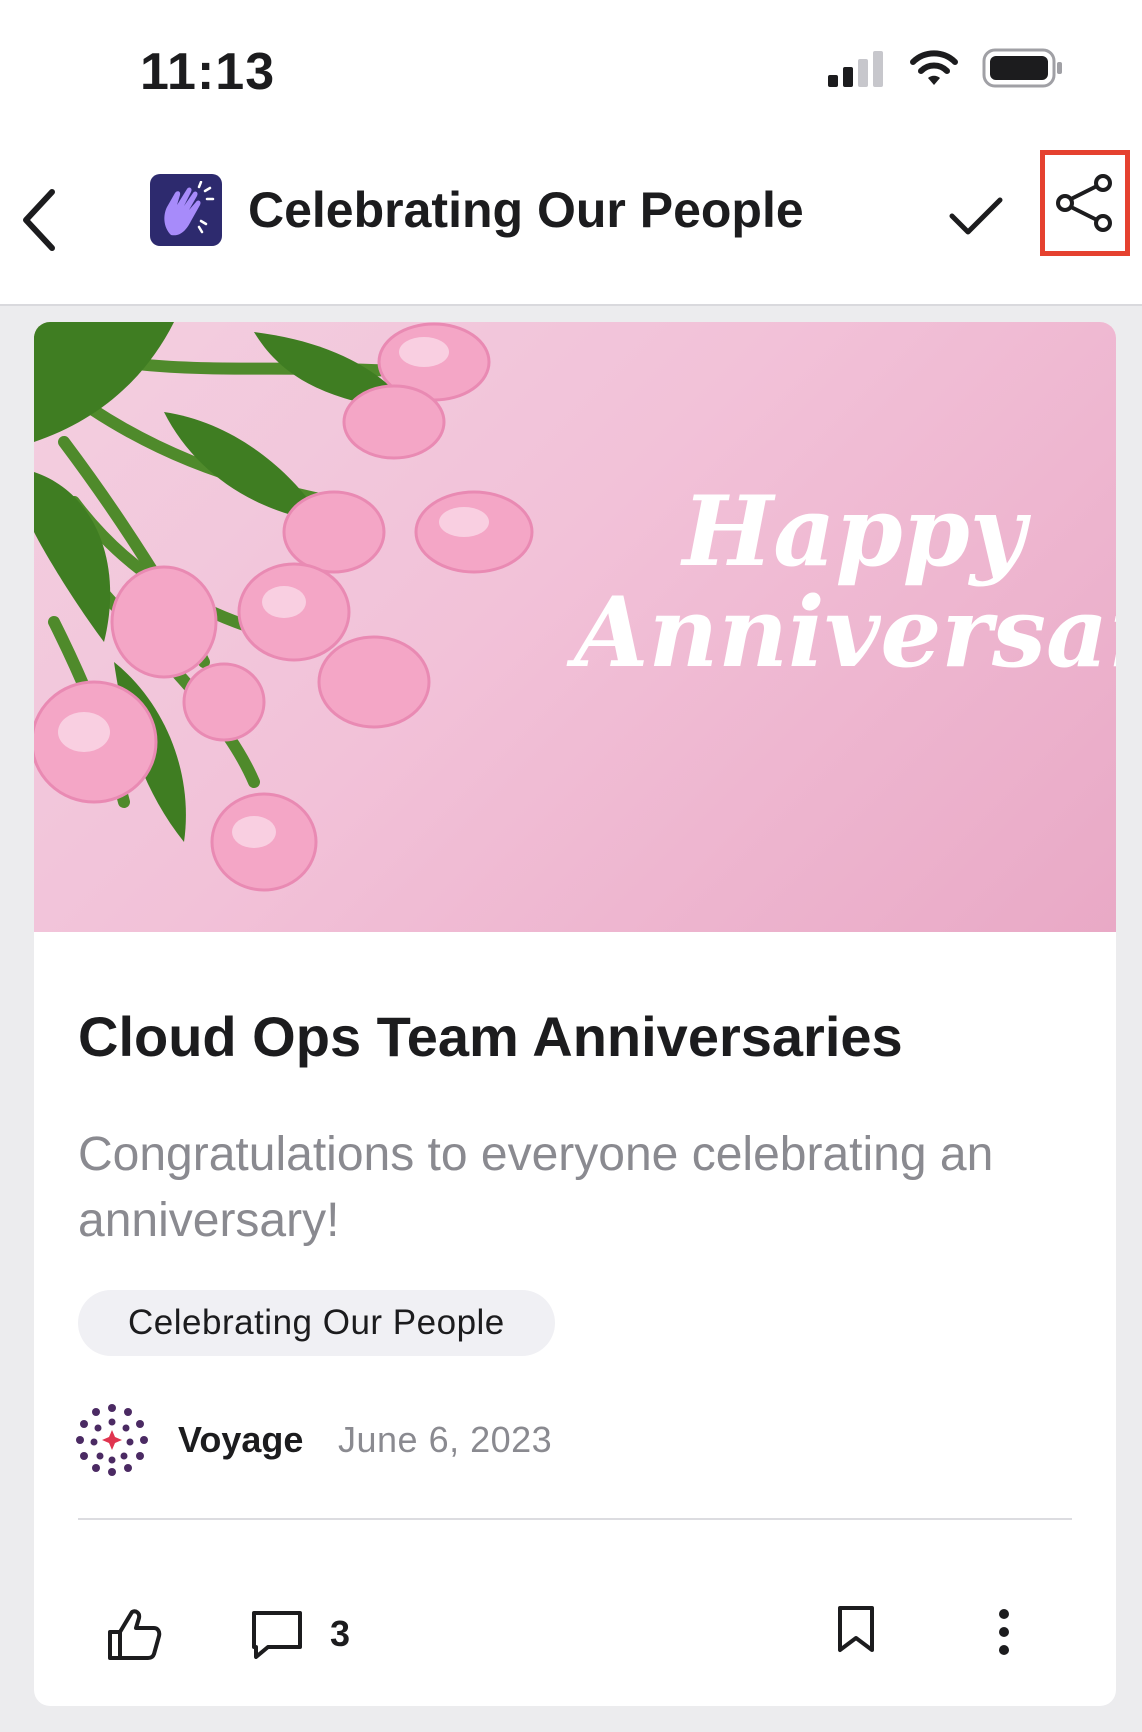 The height and width of the screenshot is (1732, 1142). What do you see at coordinates (240, 1440) in the screenshot?
I see `author-name: Voyage` at bounding box center [240, 1440].